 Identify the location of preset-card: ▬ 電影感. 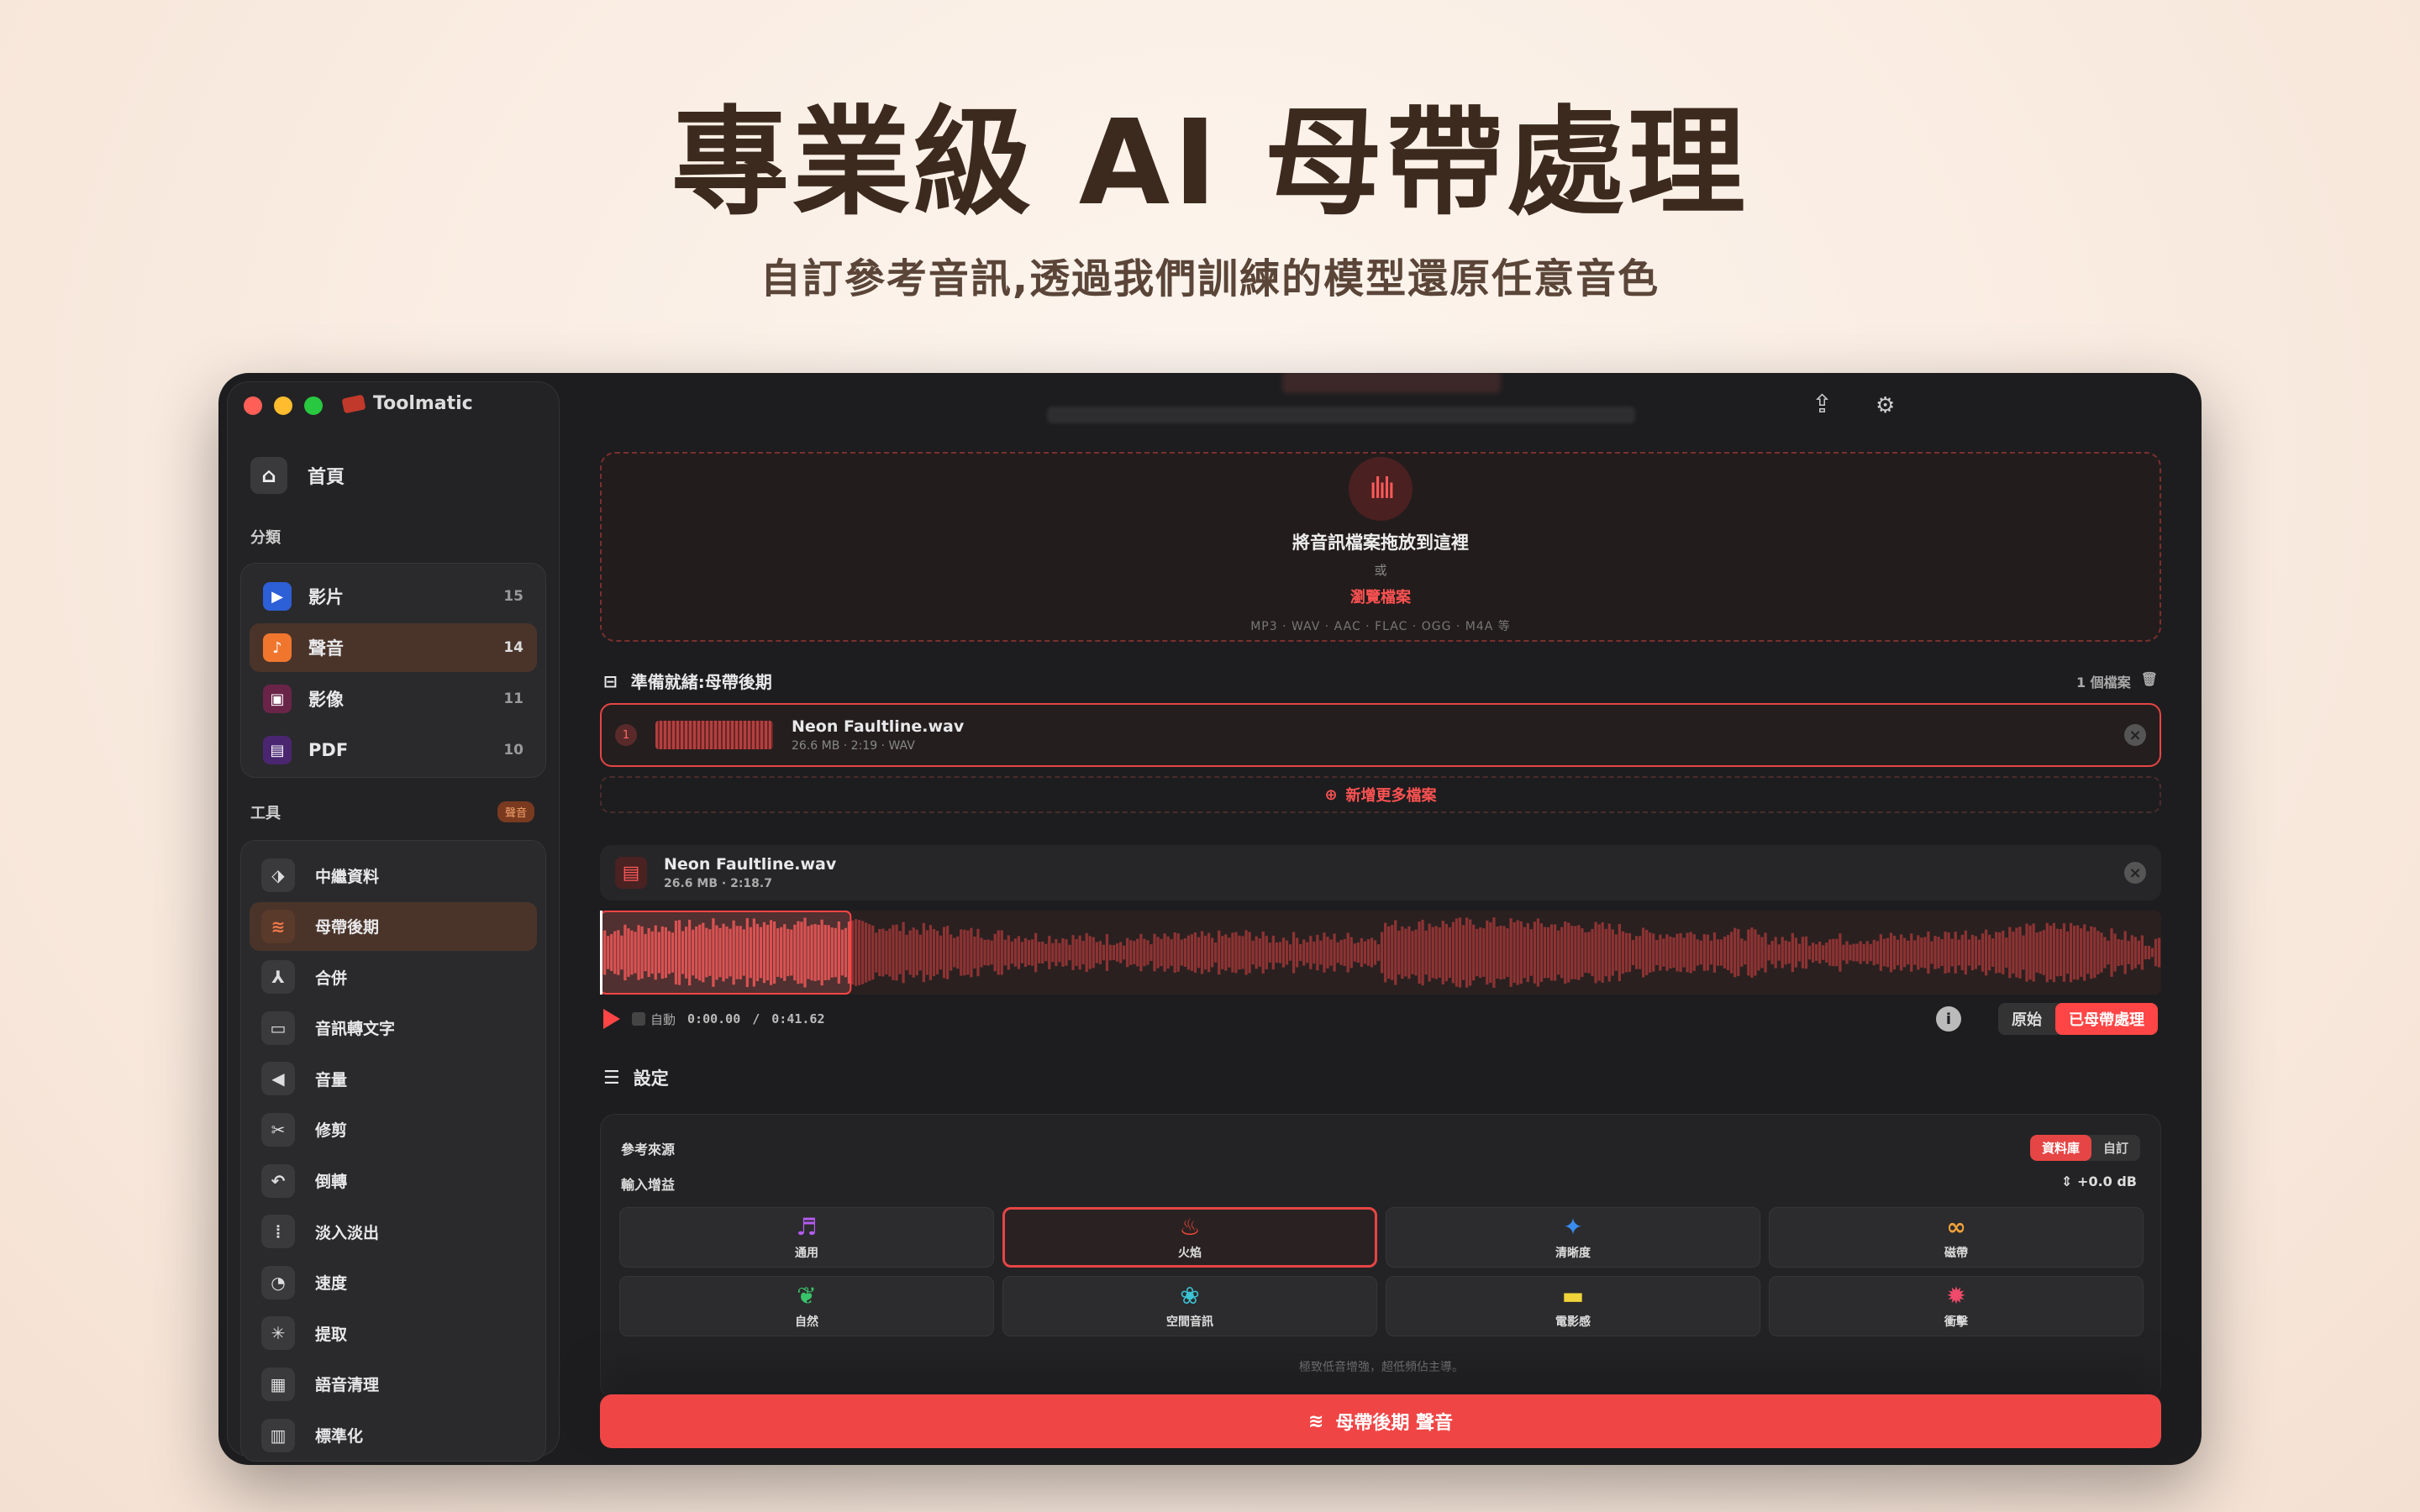
(1573, 1306).